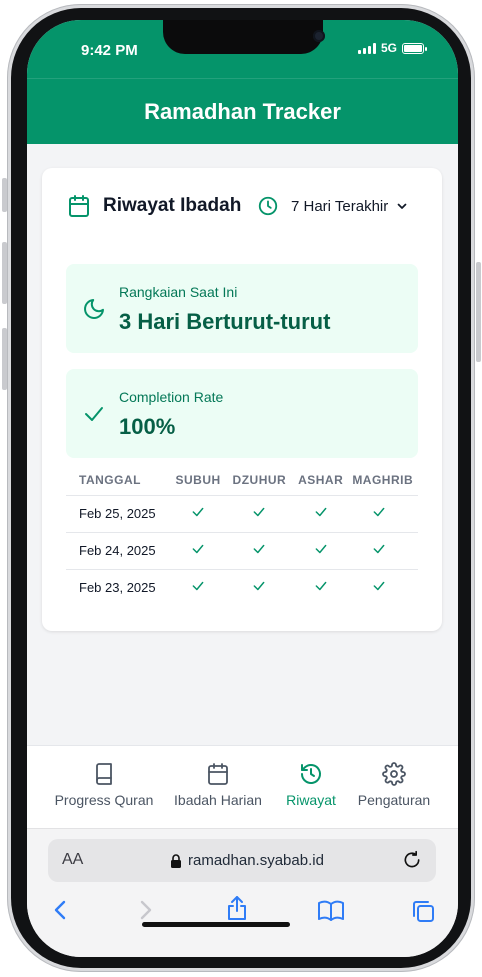 The image size is (482, 977). What do you see at coordinates (147, 426) in the screenshot?
I see `completion-value: 100%` at bounding box center [147, 426].